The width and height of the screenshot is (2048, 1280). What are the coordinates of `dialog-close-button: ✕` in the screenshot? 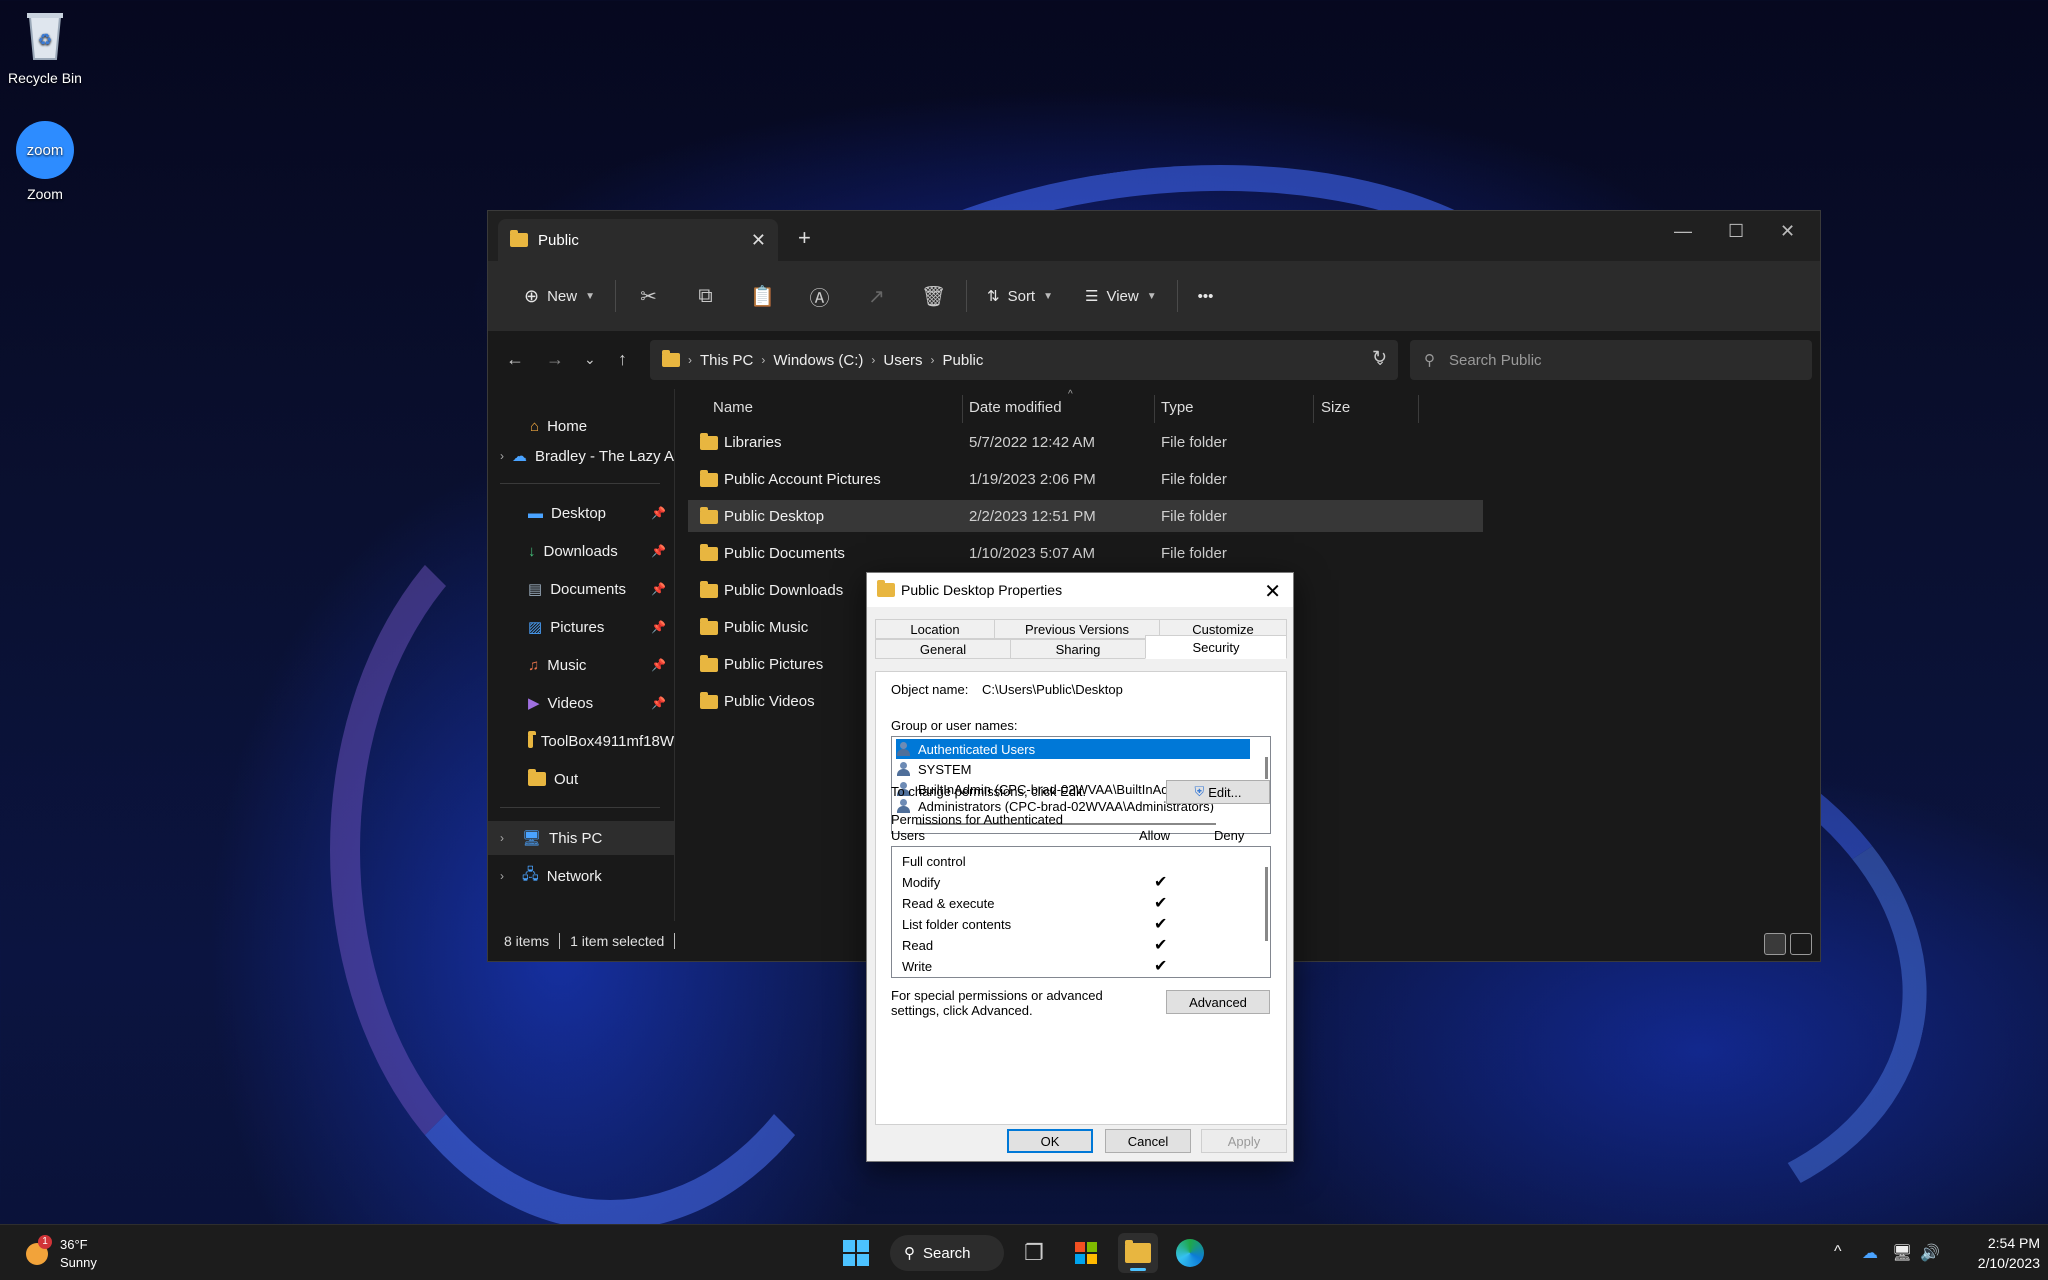 It's located at (1272, 591).